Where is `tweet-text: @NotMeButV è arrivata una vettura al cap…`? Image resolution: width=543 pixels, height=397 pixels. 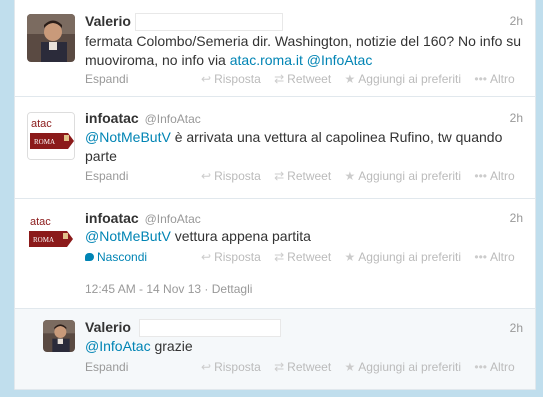
tweet-text: @NotMeButV è arrivata una vettura al cap… is located at coordinates (305, 147).